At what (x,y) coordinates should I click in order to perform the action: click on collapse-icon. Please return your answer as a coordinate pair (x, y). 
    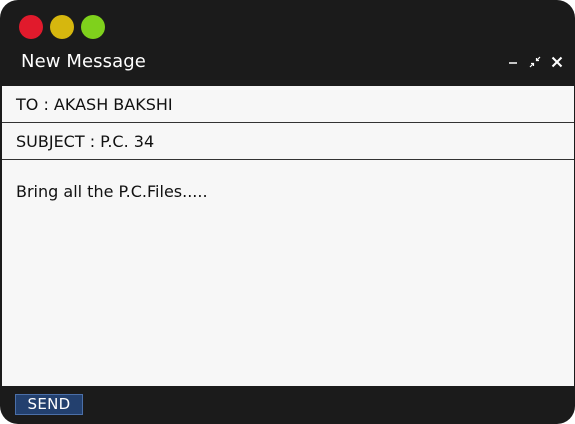
    Looking at the image, I should click on (535, 62).